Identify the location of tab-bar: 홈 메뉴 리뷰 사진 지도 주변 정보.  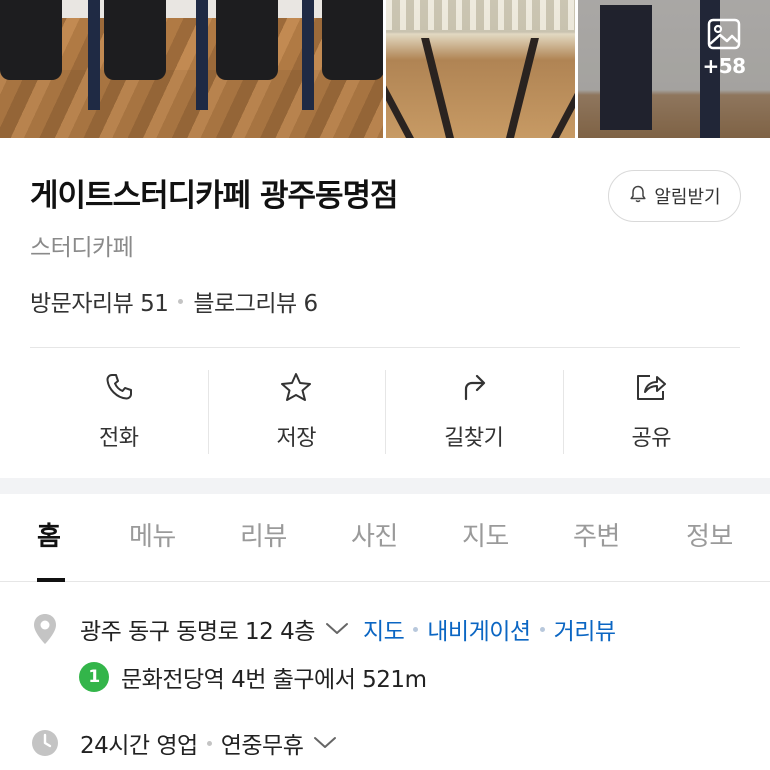
(385, 538).